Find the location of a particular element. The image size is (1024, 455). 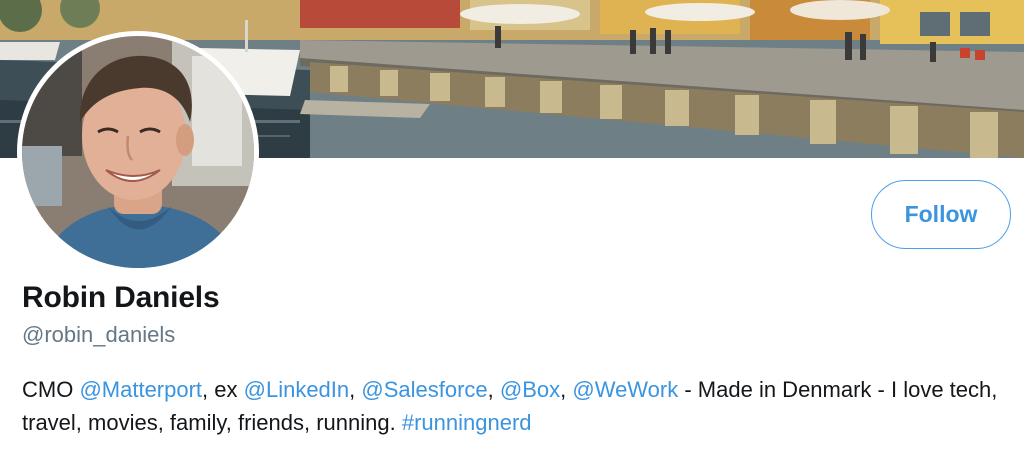

mention-link-linkedin: @LinkedIn is located at coordinates (297, 389).